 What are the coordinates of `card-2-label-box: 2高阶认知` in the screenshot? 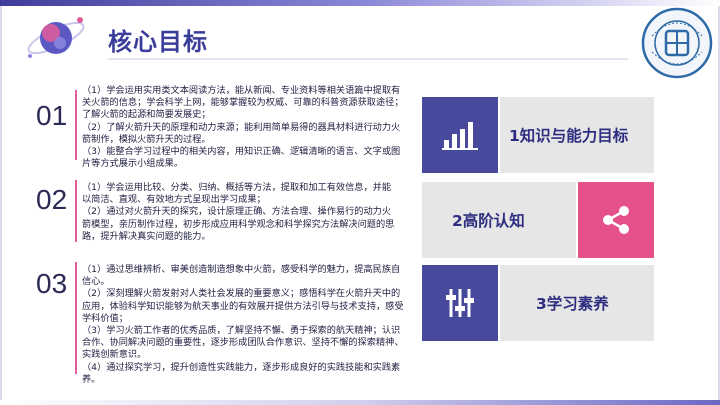 It's located at (499, 220).